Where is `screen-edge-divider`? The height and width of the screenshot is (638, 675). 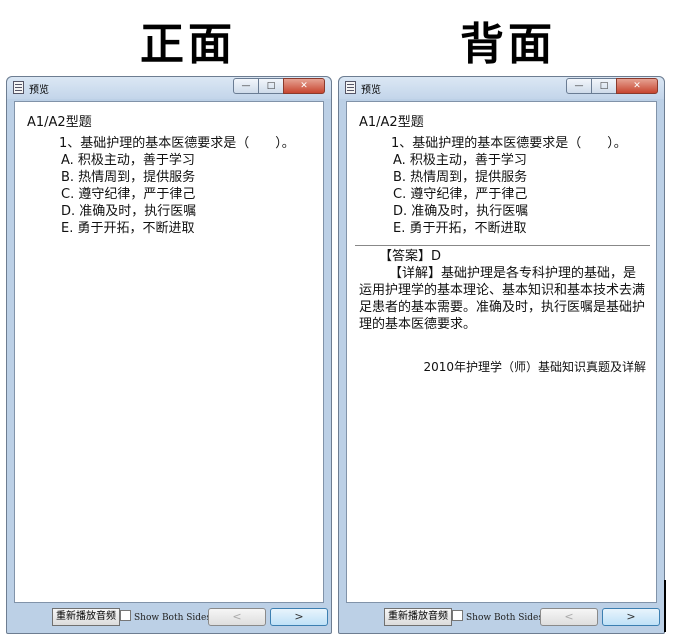
screen-edge-divider is located at coordinates (665, 606).